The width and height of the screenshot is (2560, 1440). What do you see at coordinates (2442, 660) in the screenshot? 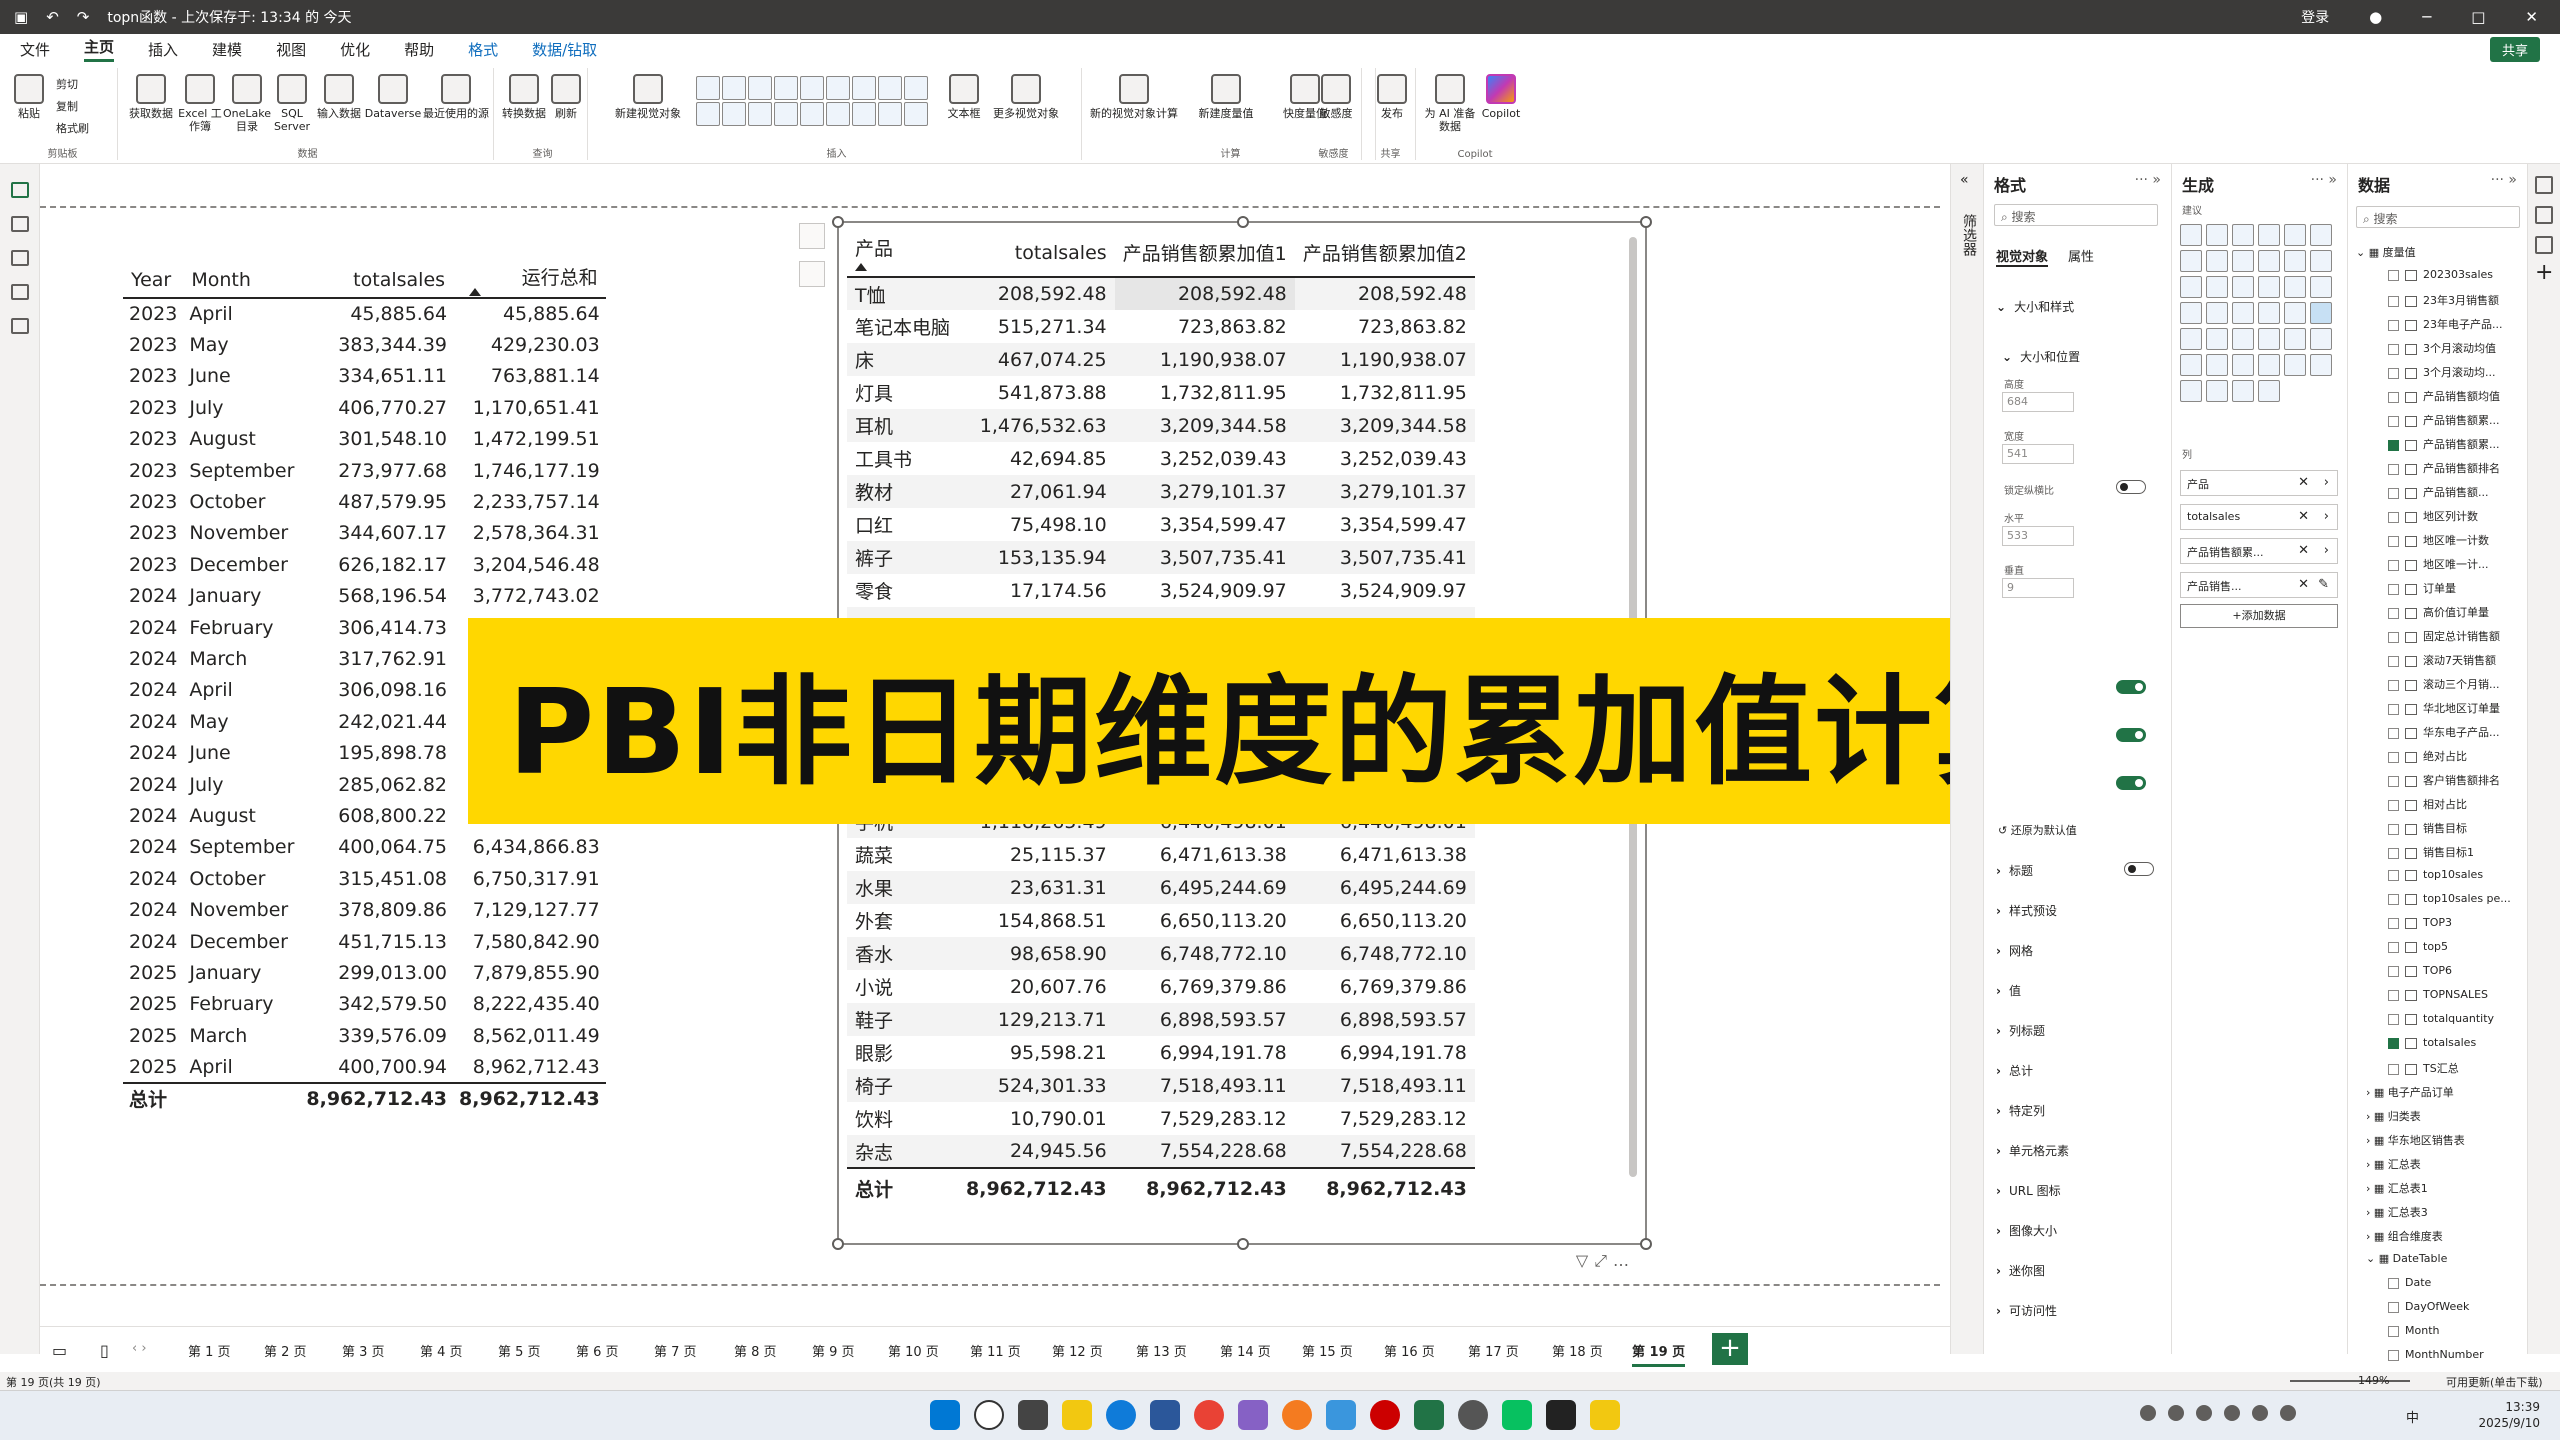
I see `measure-field: 滚动7天销售额` at bounding box center [2442, 660].